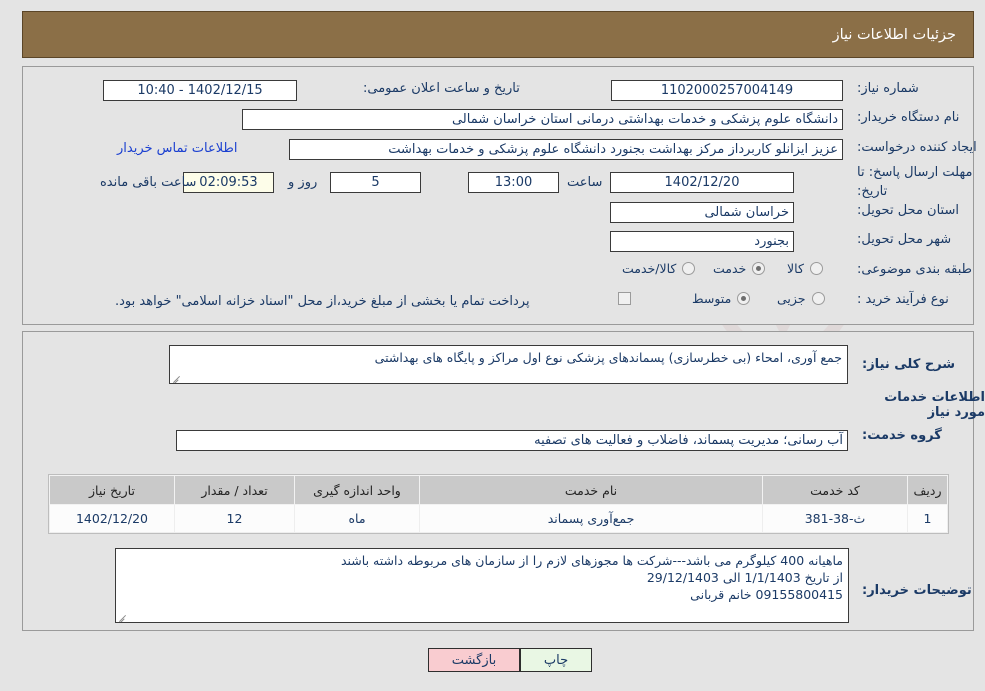  I want to click on cell-unit: ماه, so click(357, 518).